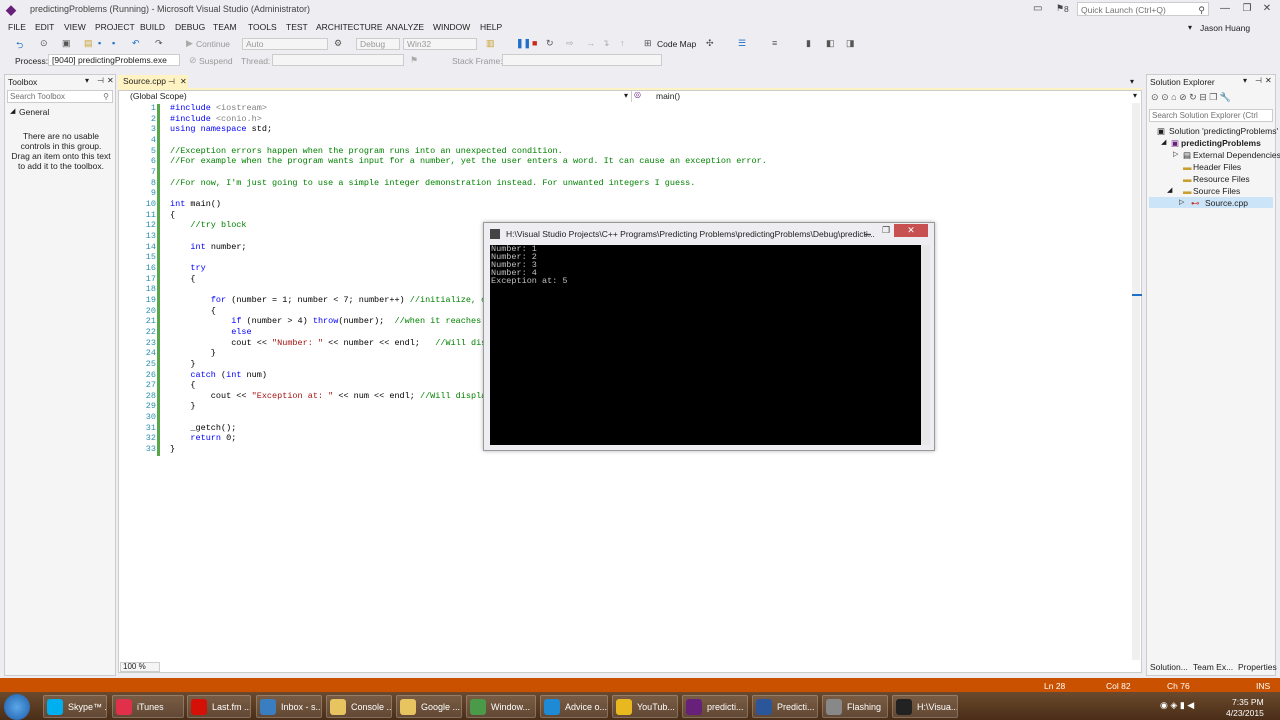 This screenshot has height=720, width=1280. Describe the element at coordinates (216, 61) in the screenshot. I see `suspend-button: Suspend` at that location.